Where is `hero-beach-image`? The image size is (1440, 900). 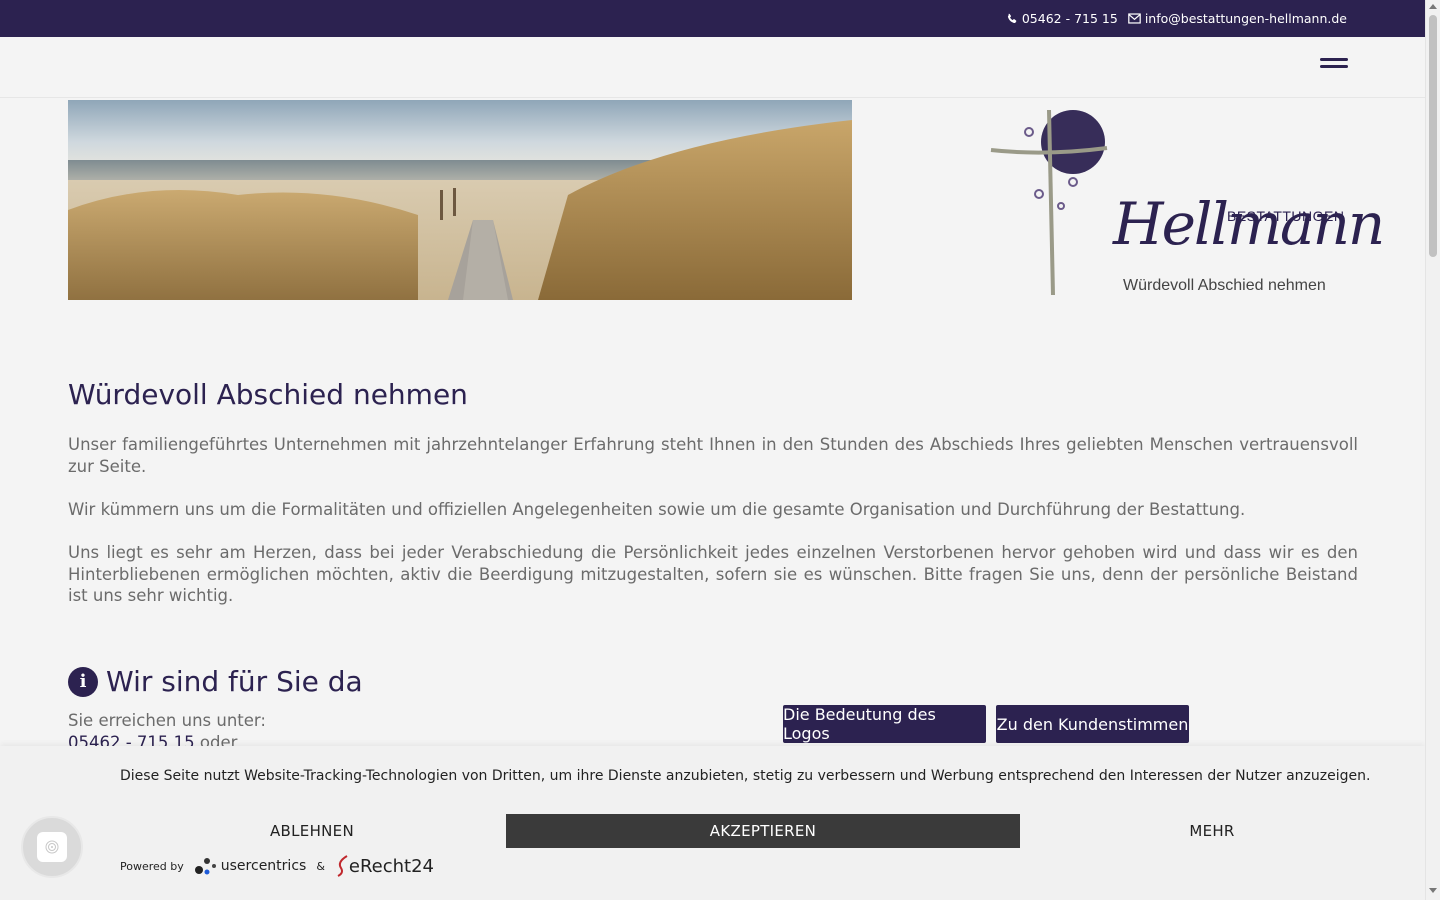 hero-beach-image is located at coordinates (460, 200).